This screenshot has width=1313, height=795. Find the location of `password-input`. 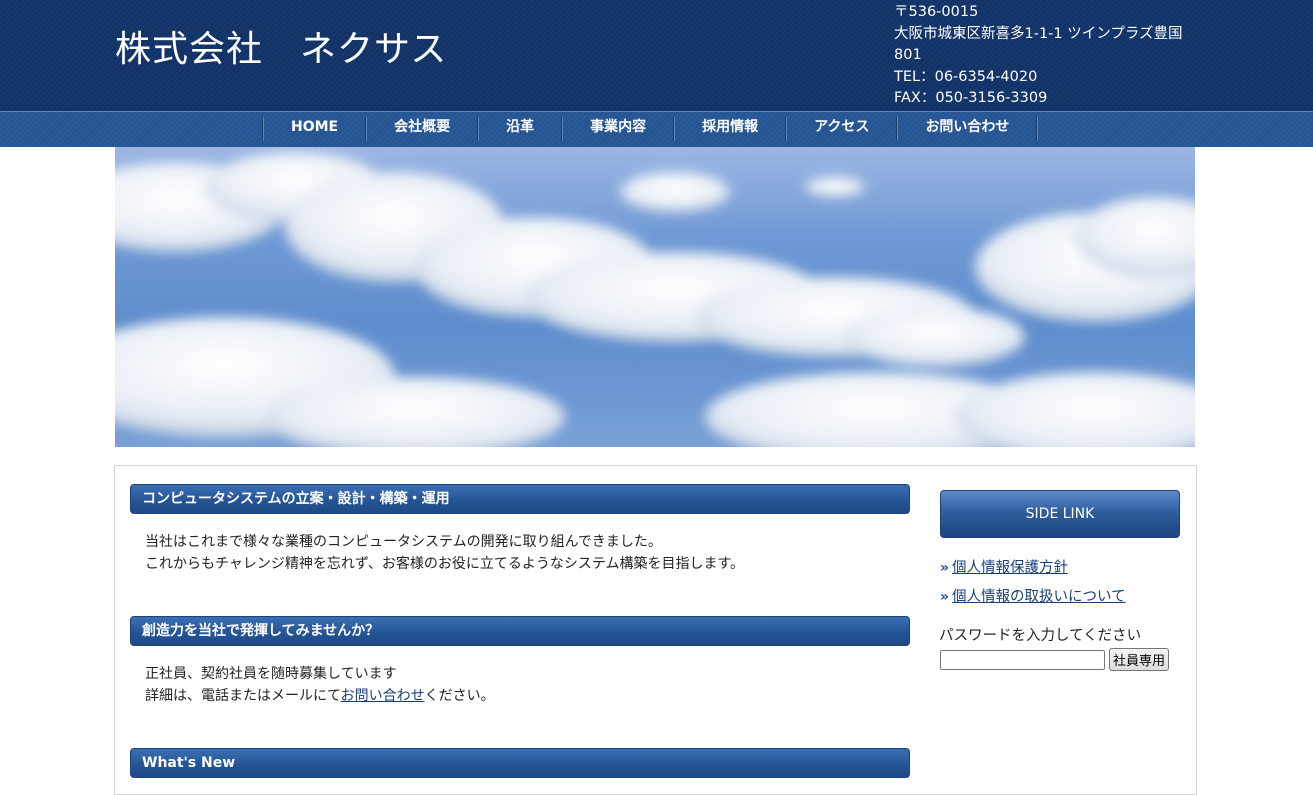

password-input is located at coordinates (1022, 660).